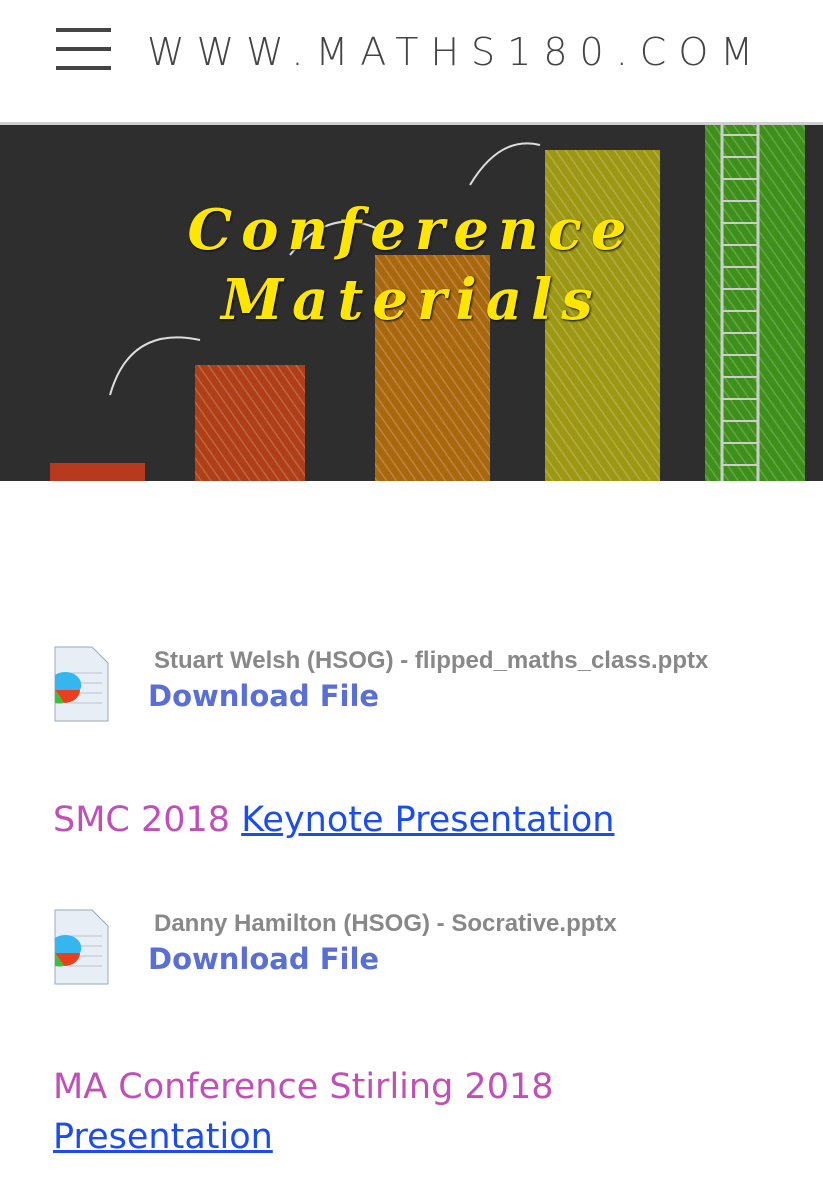 The width and height of the screenshot is (823, 1200). I want to click on section-heading-text: SMC 2018, so click(142, 820).